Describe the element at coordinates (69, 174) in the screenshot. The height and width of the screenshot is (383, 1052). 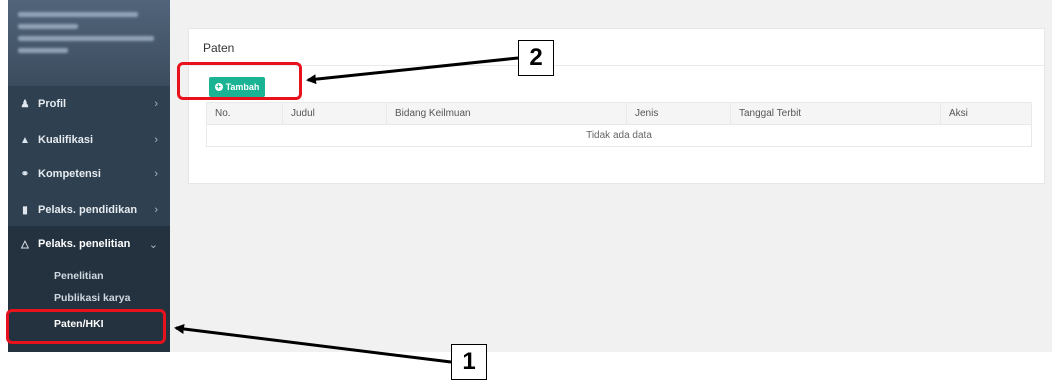
I see `sidebar-item-label: Kompetensi` at that location.